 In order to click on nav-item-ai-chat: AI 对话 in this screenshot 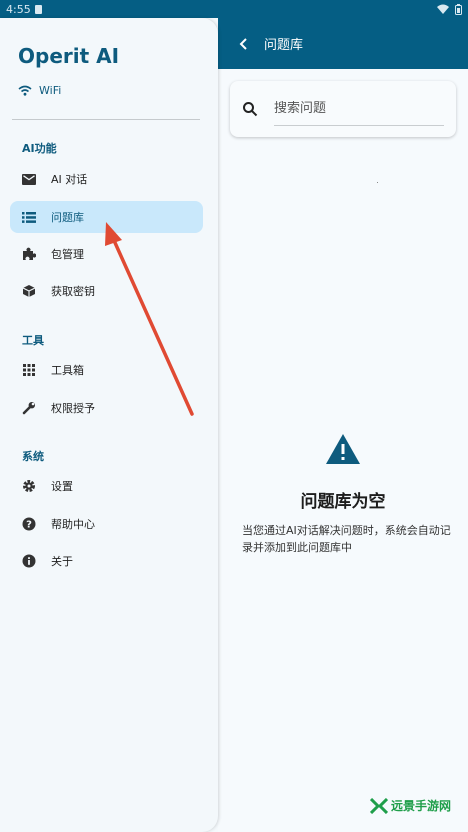, I will do `click(106, 179)`.